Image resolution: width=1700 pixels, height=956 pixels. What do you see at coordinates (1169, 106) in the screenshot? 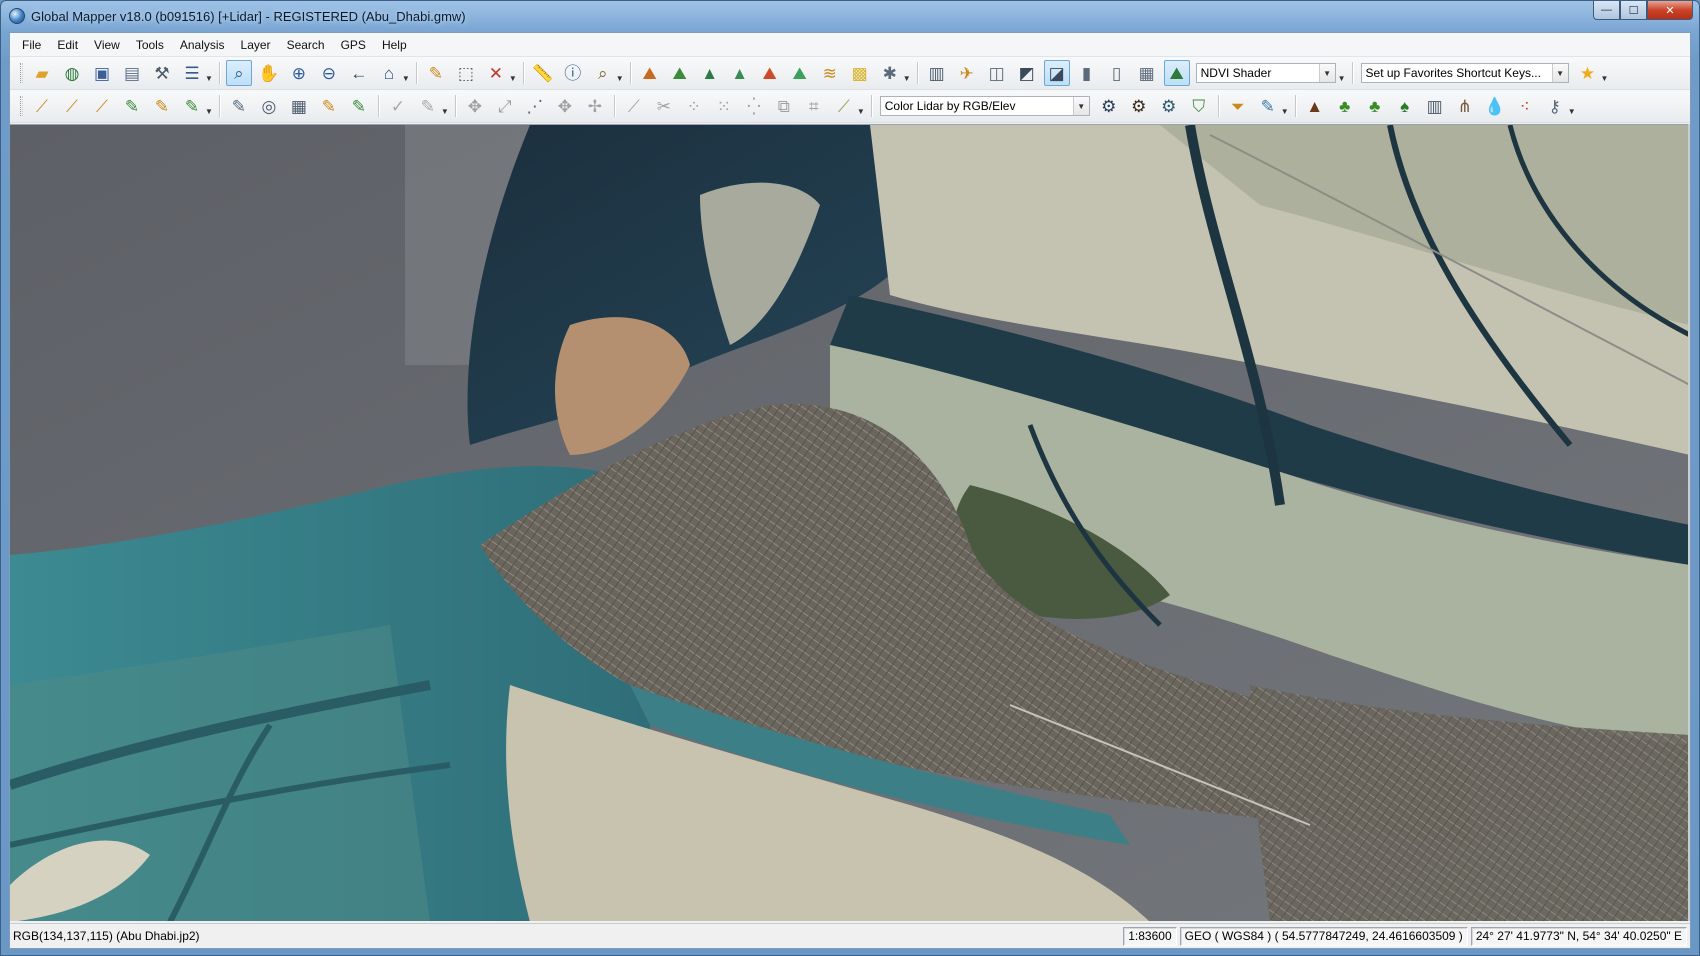
I see `lidar-gear-3-icon: ⚙` at bounding box center [1169, 106].